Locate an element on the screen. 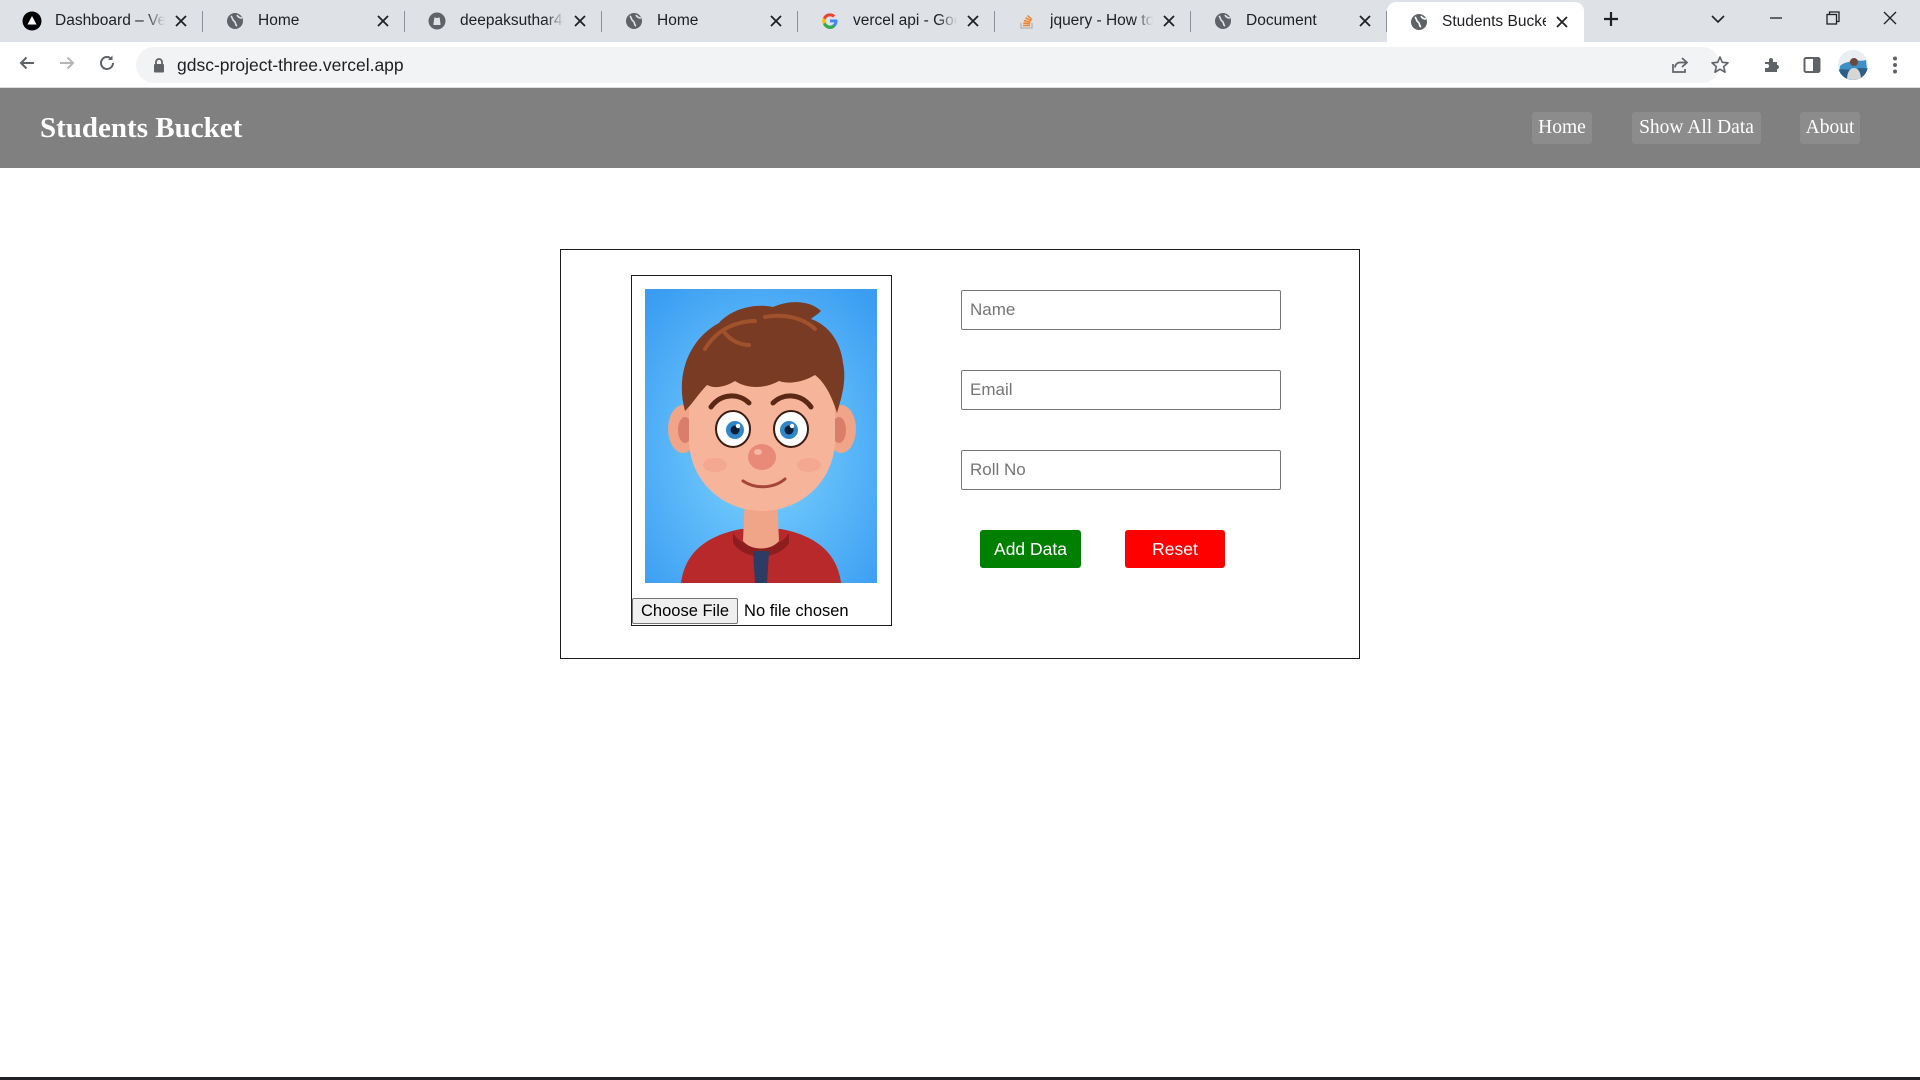  close-icon is located at coordinates (1890, 20).